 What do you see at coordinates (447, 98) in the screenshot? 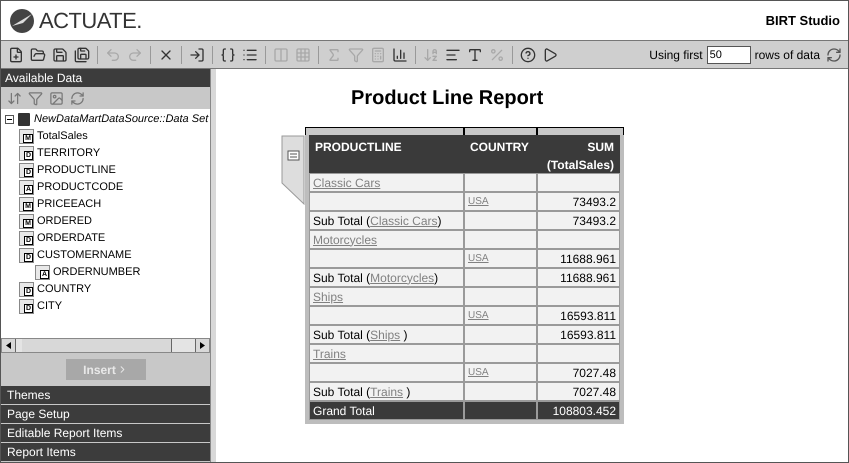
I see `report-title: Product Line Report` at bounding box center [447, 98].